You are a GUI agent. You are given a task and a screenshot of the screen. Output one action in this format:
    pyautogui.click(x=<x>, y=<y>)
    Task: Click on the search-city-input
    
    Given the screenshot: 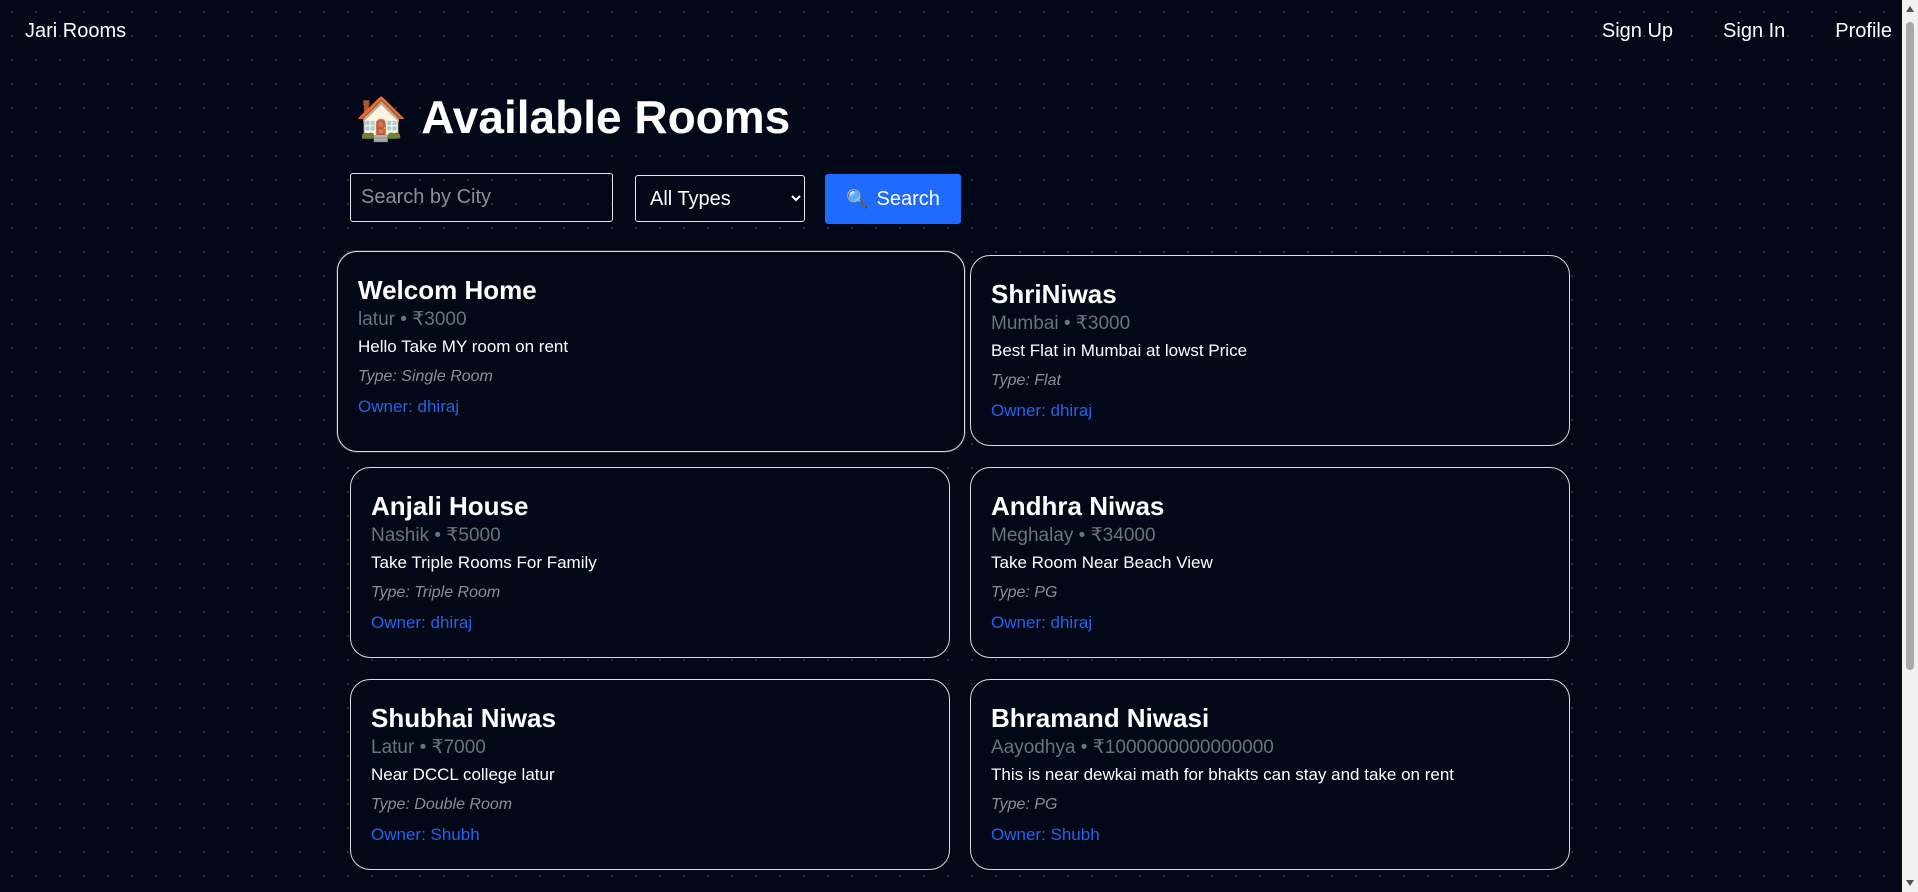 What is the action you would take?
    pyautogui.click(x=481, y=197)
    